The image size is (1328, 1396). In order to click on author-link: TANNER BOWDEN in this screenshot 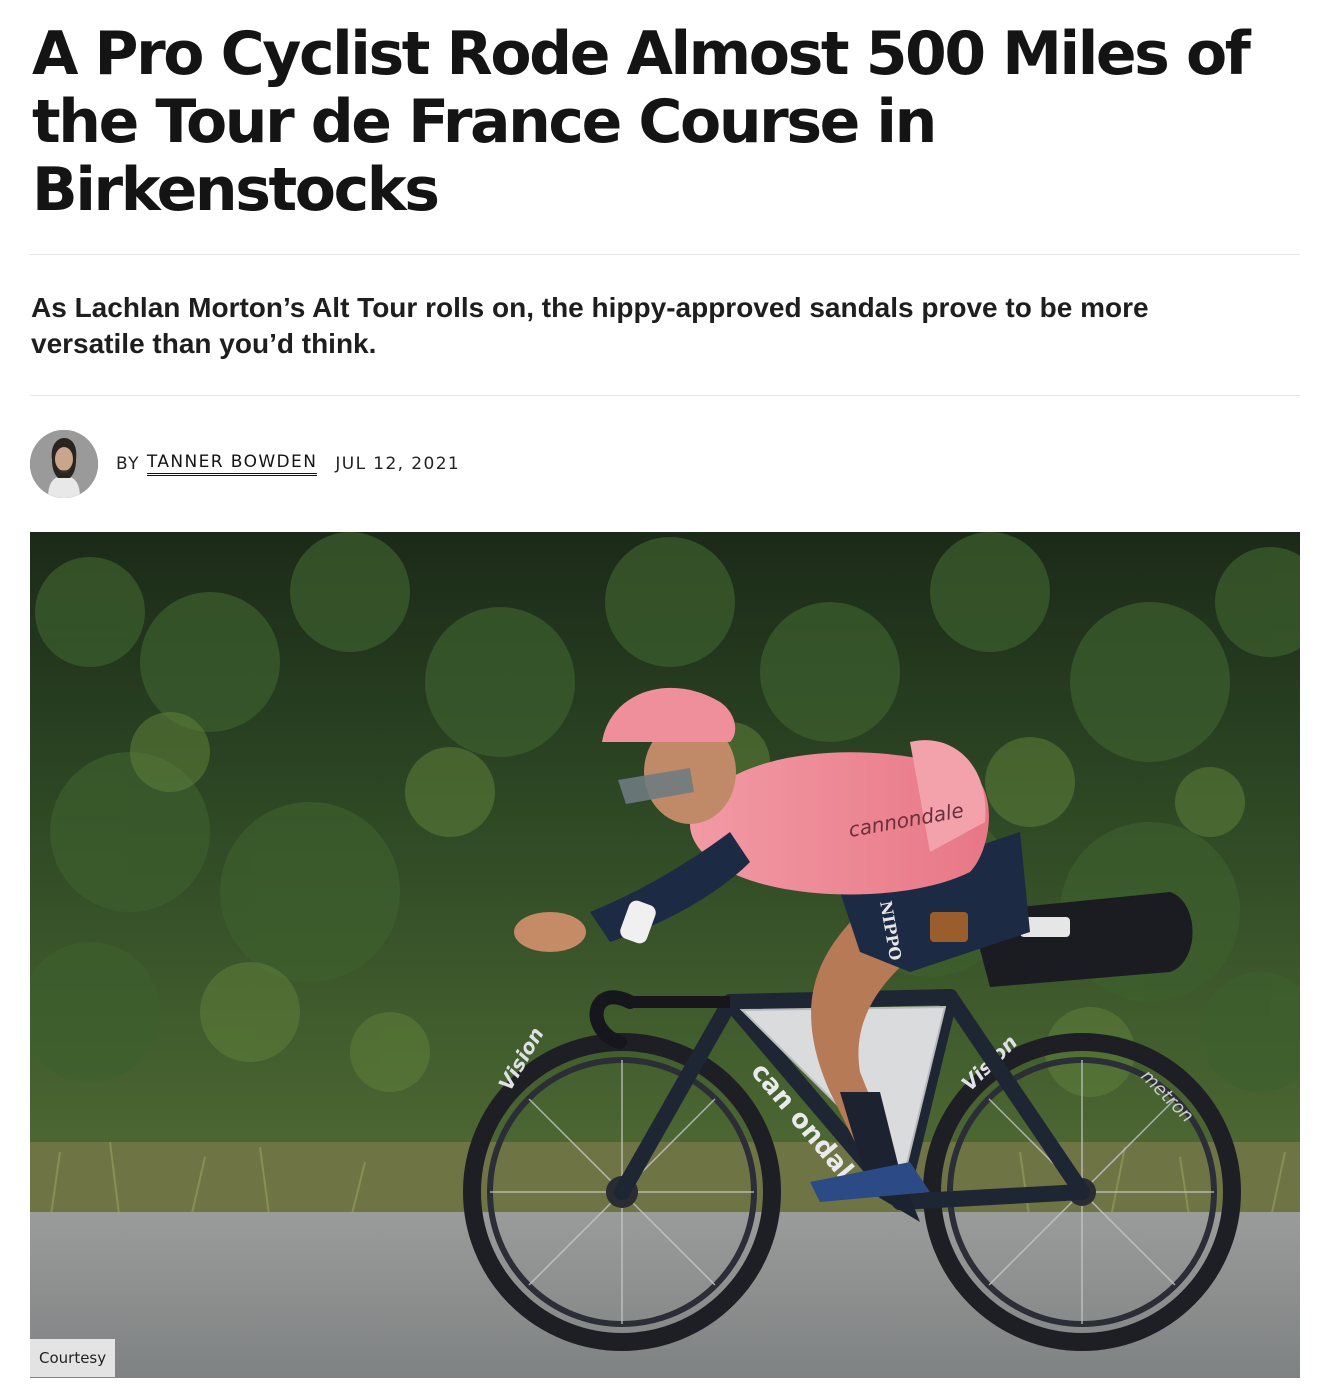, I will do `click(232, 464)`.